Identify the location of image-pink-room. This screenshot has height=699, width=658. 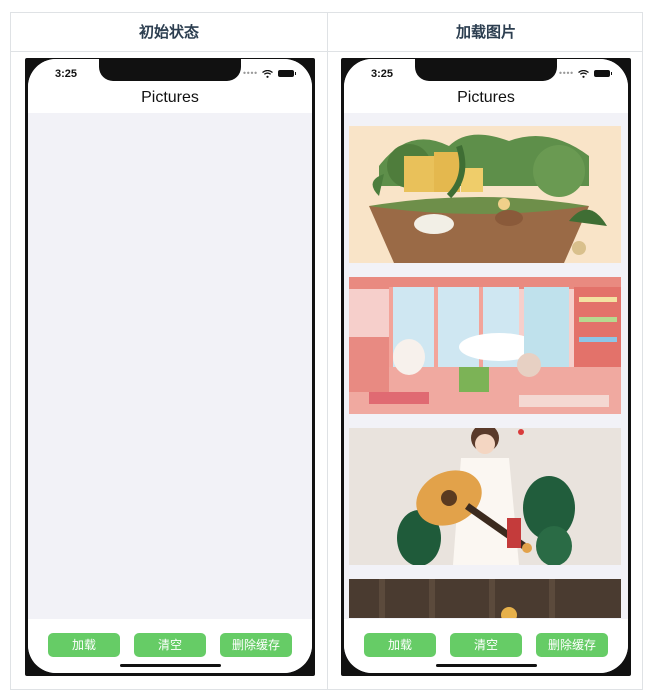
(485, 345).